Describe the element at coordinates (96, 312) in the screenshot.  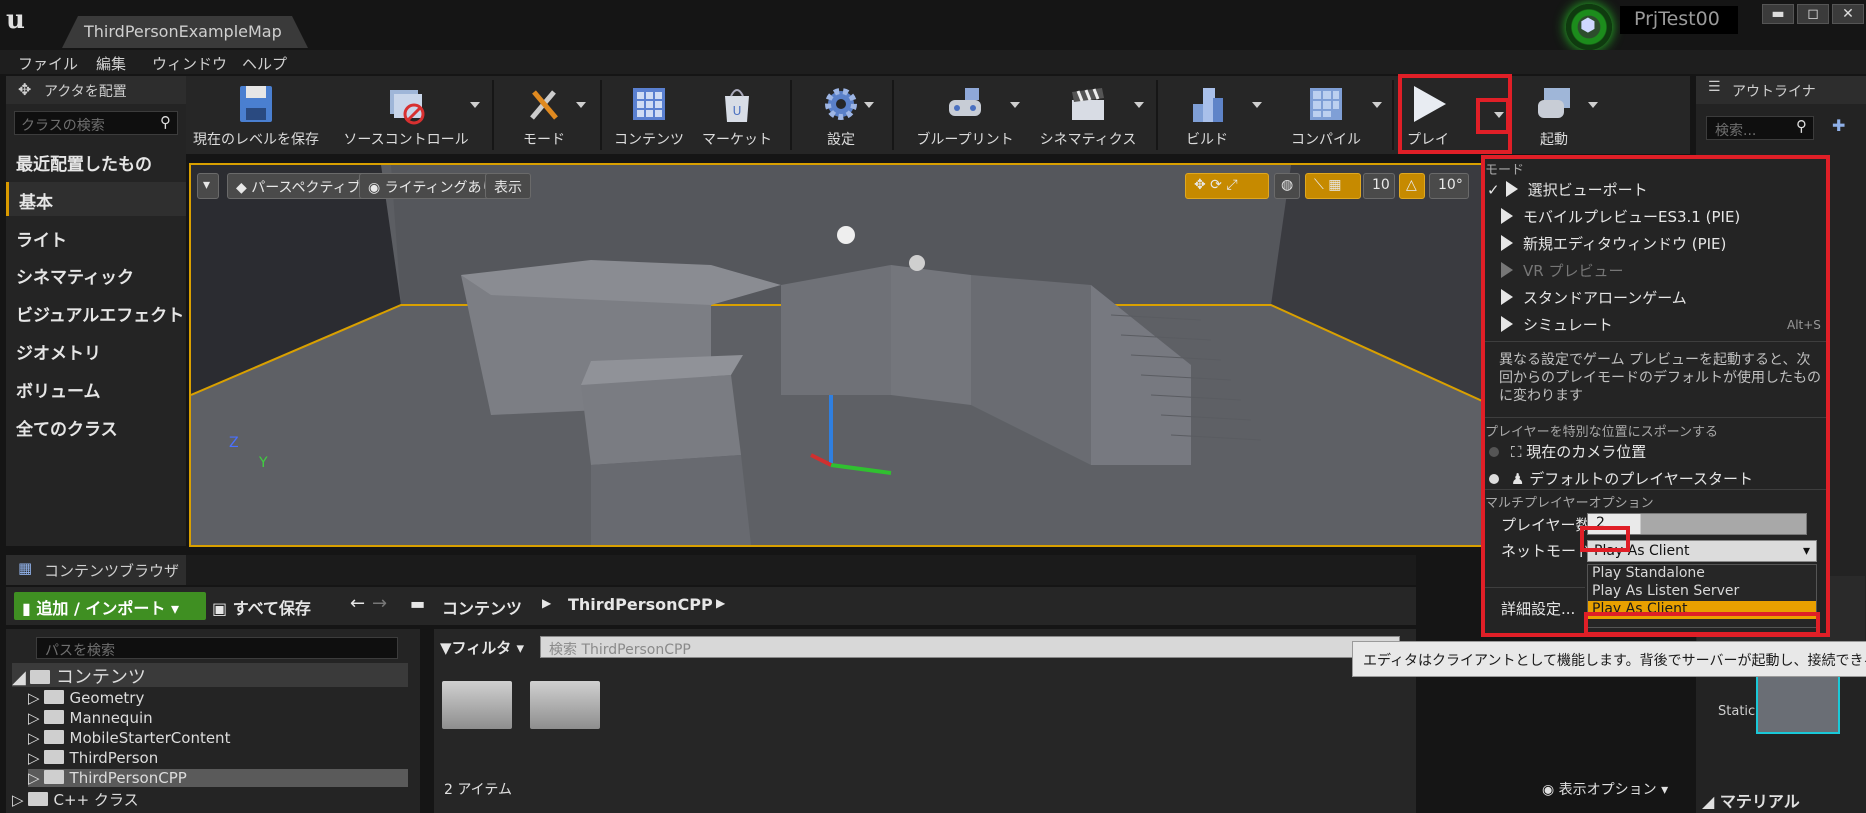
I see `category-visual-effects: ビジュアルエフェクト` at that location.